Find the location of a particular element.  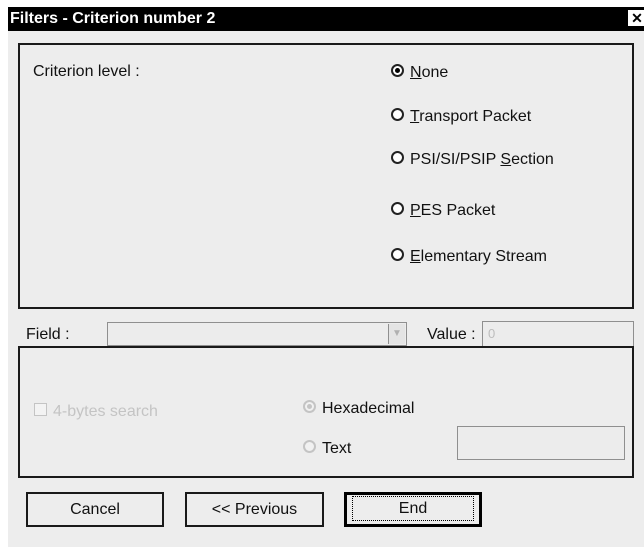

radio-none-accel: N is located at coordinates (416, 72).